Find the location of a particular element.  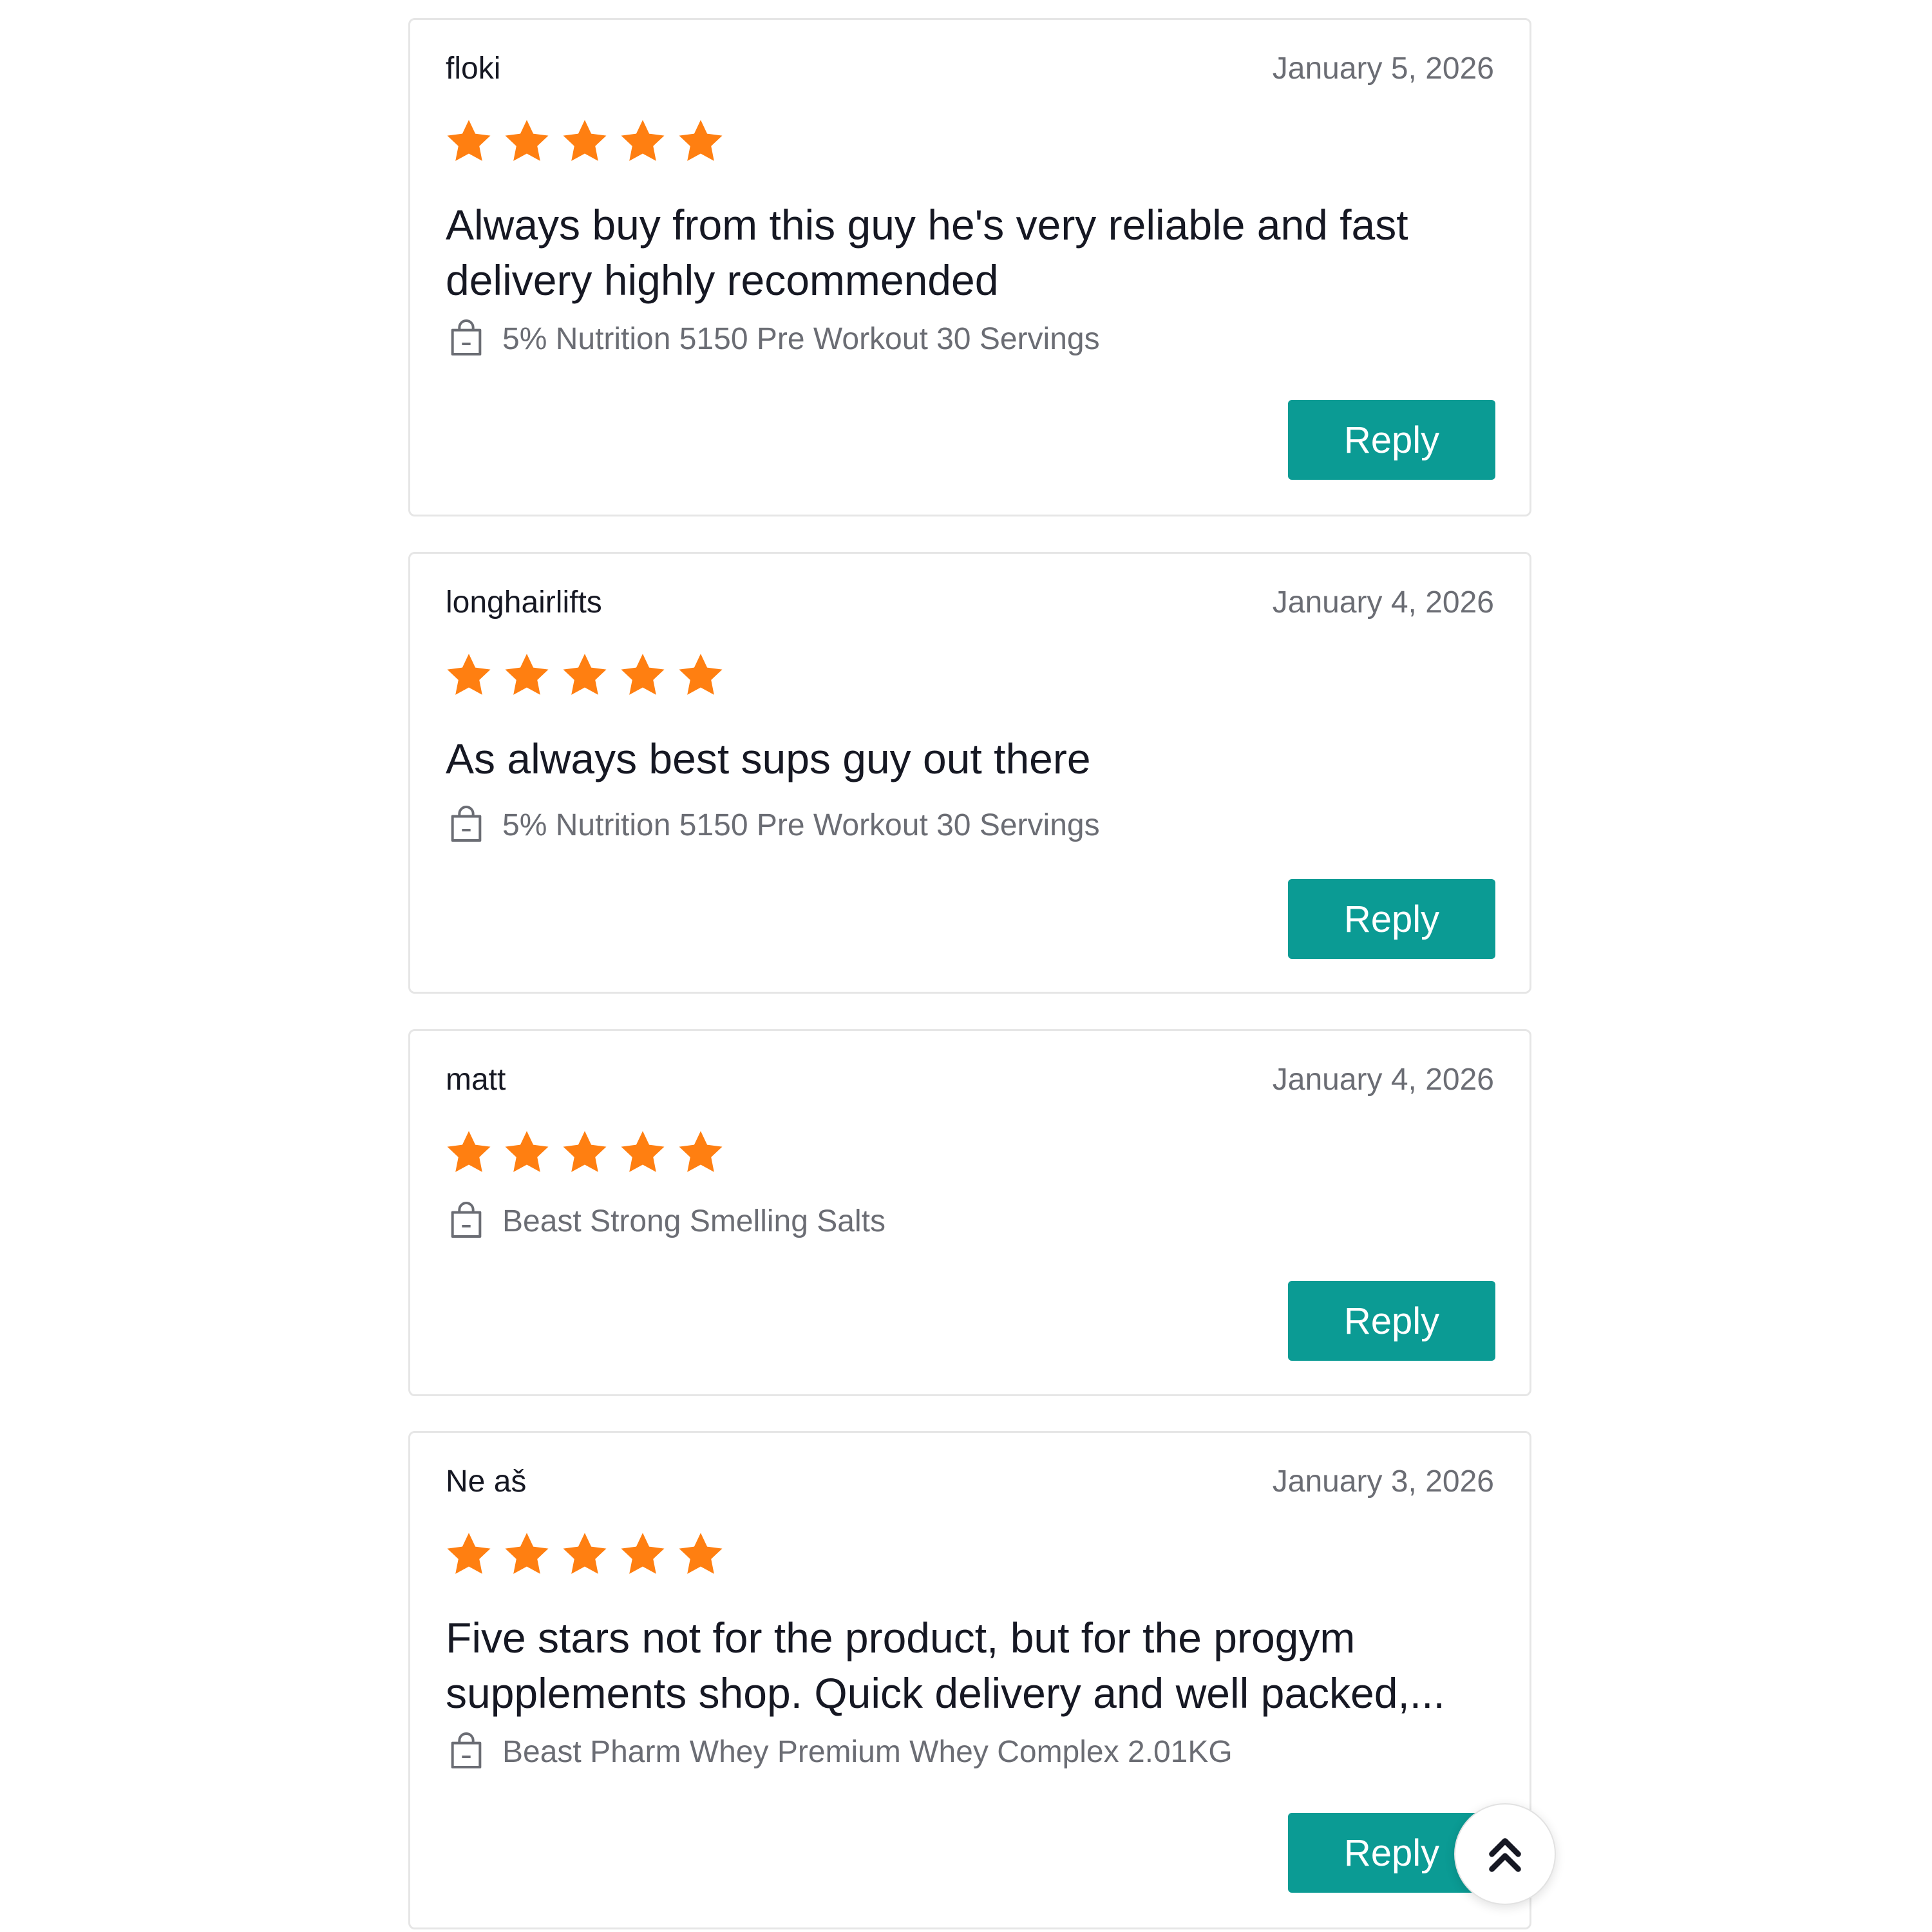

reviewer-name: longhairlifts is located at coordinates (524, 603).